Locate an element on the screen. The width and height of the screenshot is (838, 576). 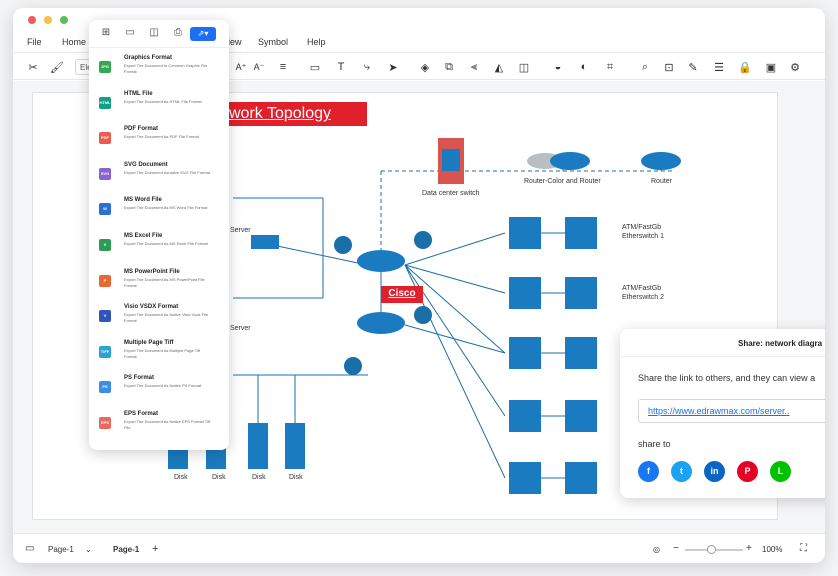
page-selector: Page-1 is located at coordinates (61, 549).